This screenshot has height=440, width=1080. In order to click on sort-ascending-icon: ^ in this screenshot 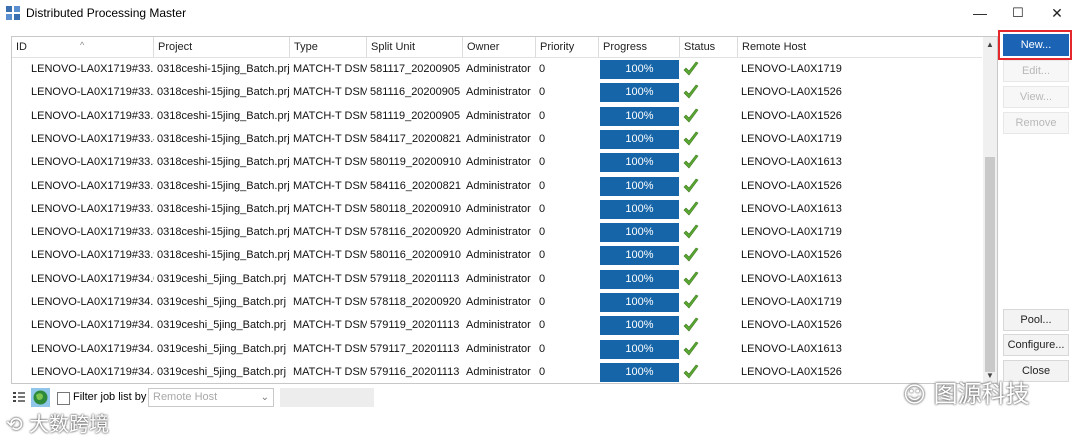, I will do `click(82, 45)`.